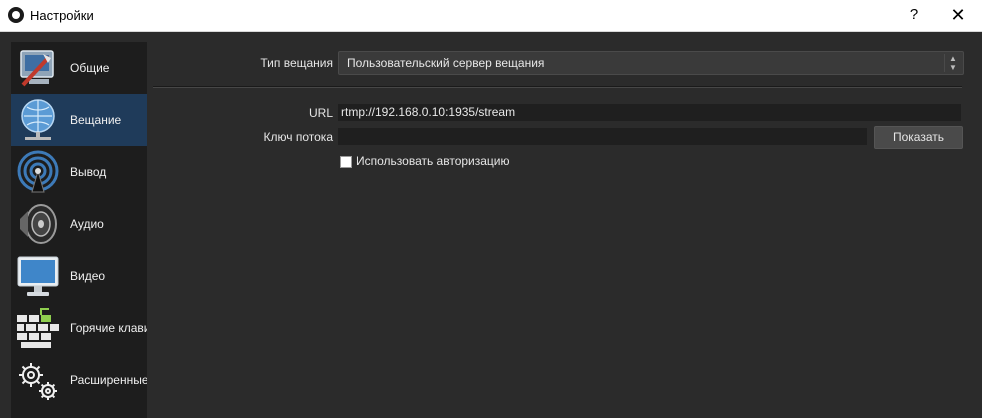 Image resolution: width=982 pixels, height=418 pixels. I want to click on sidebar-item-label: Аудио, so click(87, 224).